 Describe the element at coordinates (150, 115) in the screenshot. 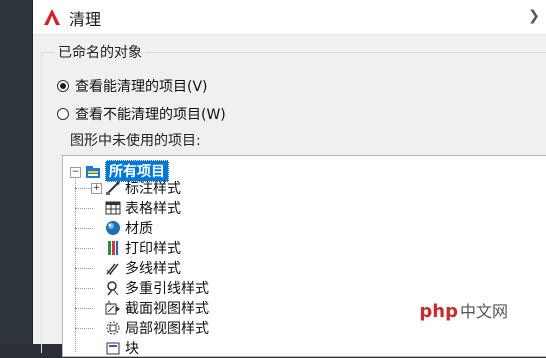

I see `radio-label: 查看不能清理的项目(W)` at that location.